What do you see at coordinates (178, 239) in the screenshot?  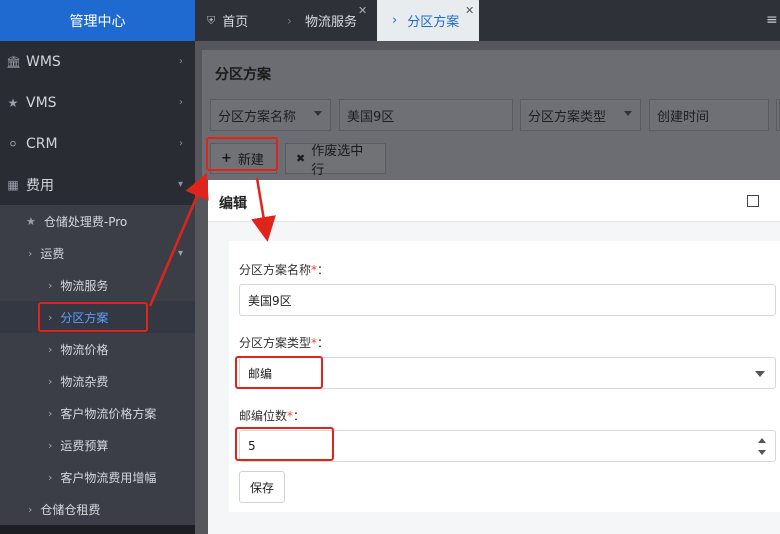 I see `arrow-to-new-button` at bounding box center [178, 239].